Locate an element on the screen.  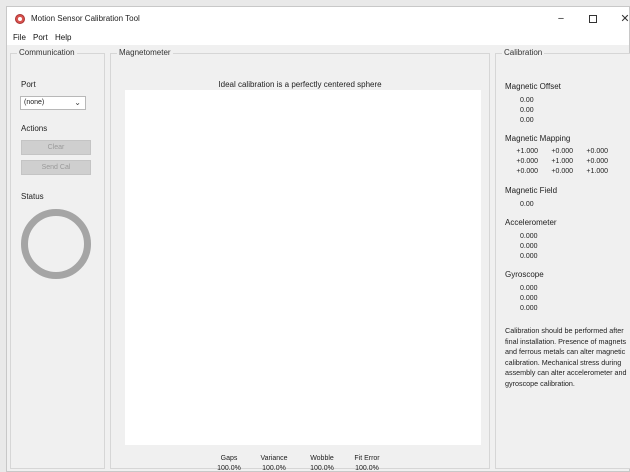
title-bar: Motion Sensor Calibration Tool − ✕ is located at coordinates (318, 19).